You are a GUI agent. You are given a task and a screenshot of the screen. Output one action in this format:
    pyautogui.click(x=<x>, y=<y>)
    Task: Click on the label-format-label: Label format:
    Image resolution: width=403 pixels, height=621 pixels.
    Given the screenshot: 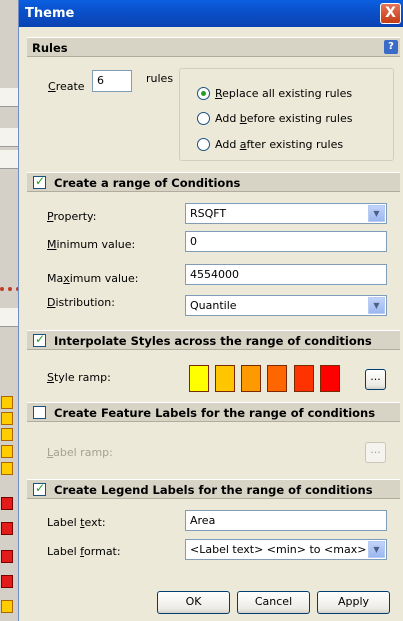 What is the action you would take?
    pyautogui.click(x=84, y=551)
    